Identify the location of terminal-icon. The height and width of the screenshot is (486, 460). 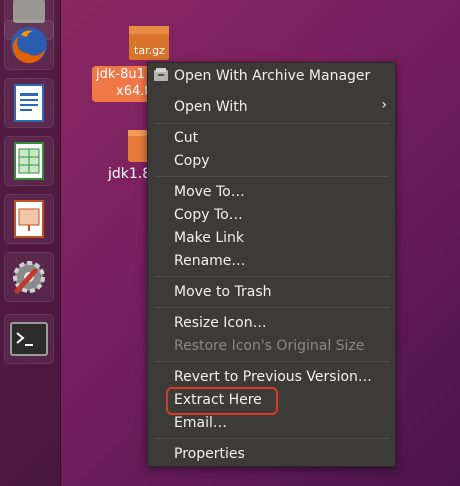
(29, 339).